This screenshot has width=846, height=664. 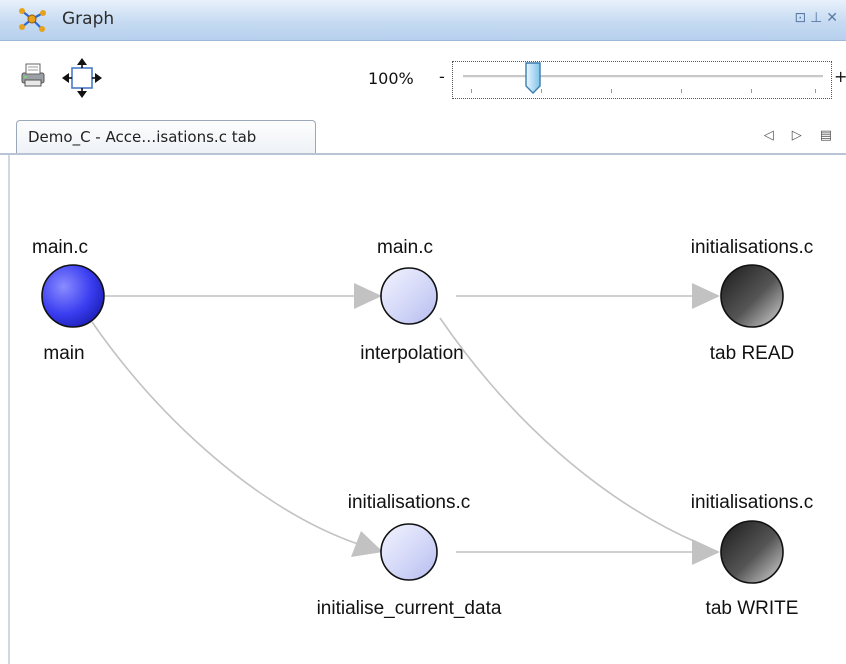 I want to click on node-name-label: tab WRITE, so click(x=752, y=608).